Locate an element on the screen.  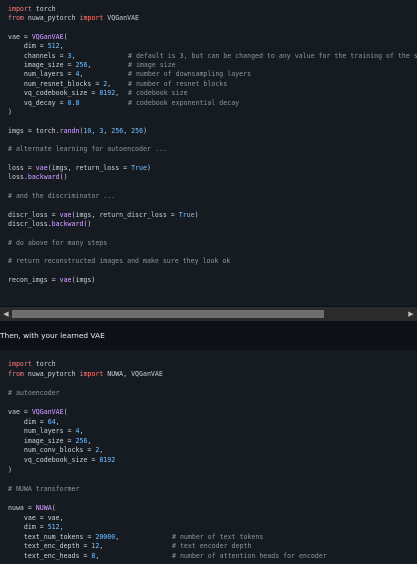
code-line: # autoencoder is located at coordinates (34, 393).